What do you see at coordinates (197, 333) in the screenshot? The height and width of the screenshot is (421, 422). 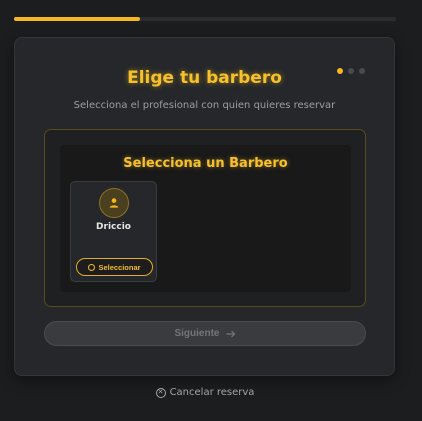 I see `next-button-label: Siguiente` at bounding box center [197, 333].